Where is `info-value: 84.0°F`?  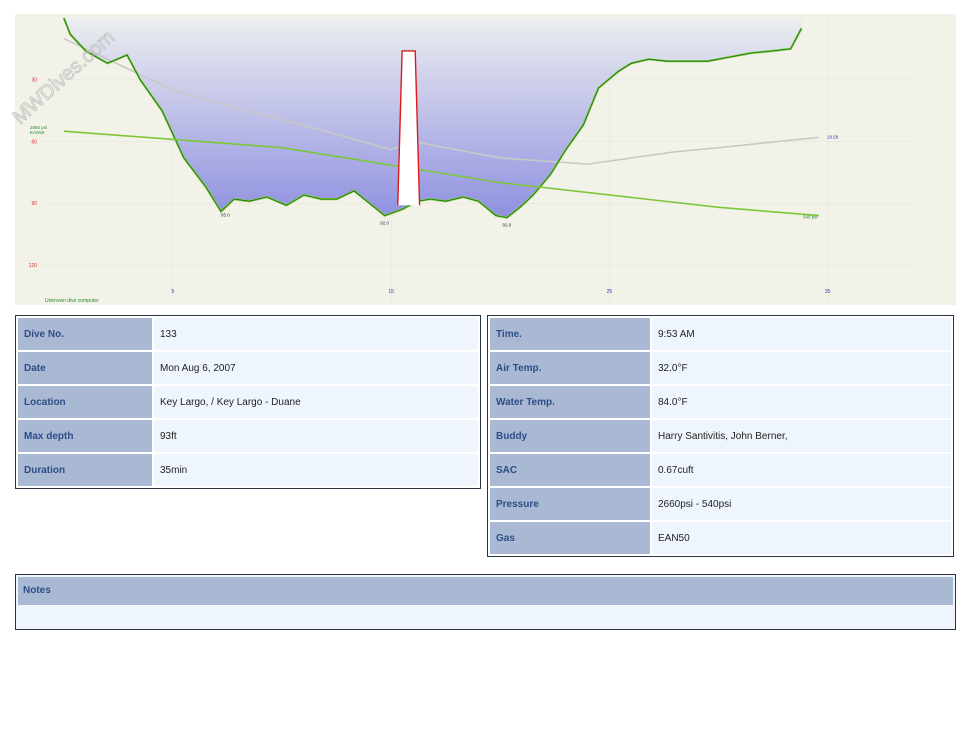 info-value: 84.0°F is located at coordinates (801, 402).